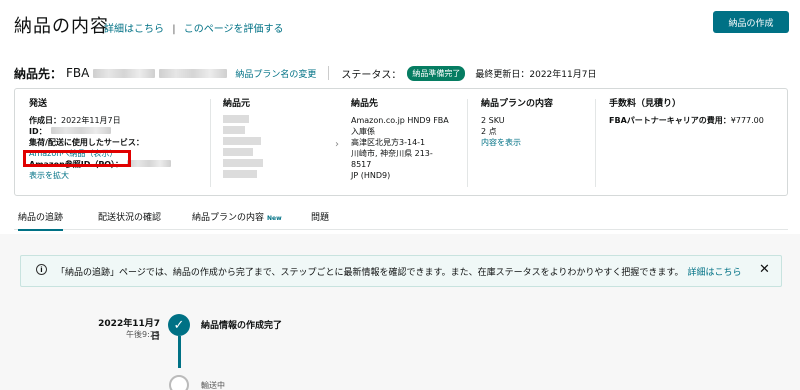  What do you see at coordinates (670, 120) in the screenshot?
I see `carrier-fee-label: FBAパートナーキャリアの費用：` at bounding box center [670, 120].